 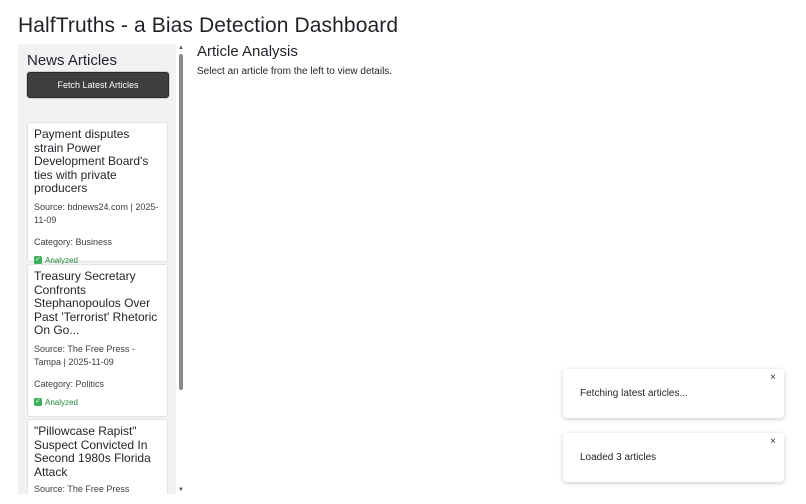 I want to click on article-category: Category: Politics, so click(x=69, y=383).